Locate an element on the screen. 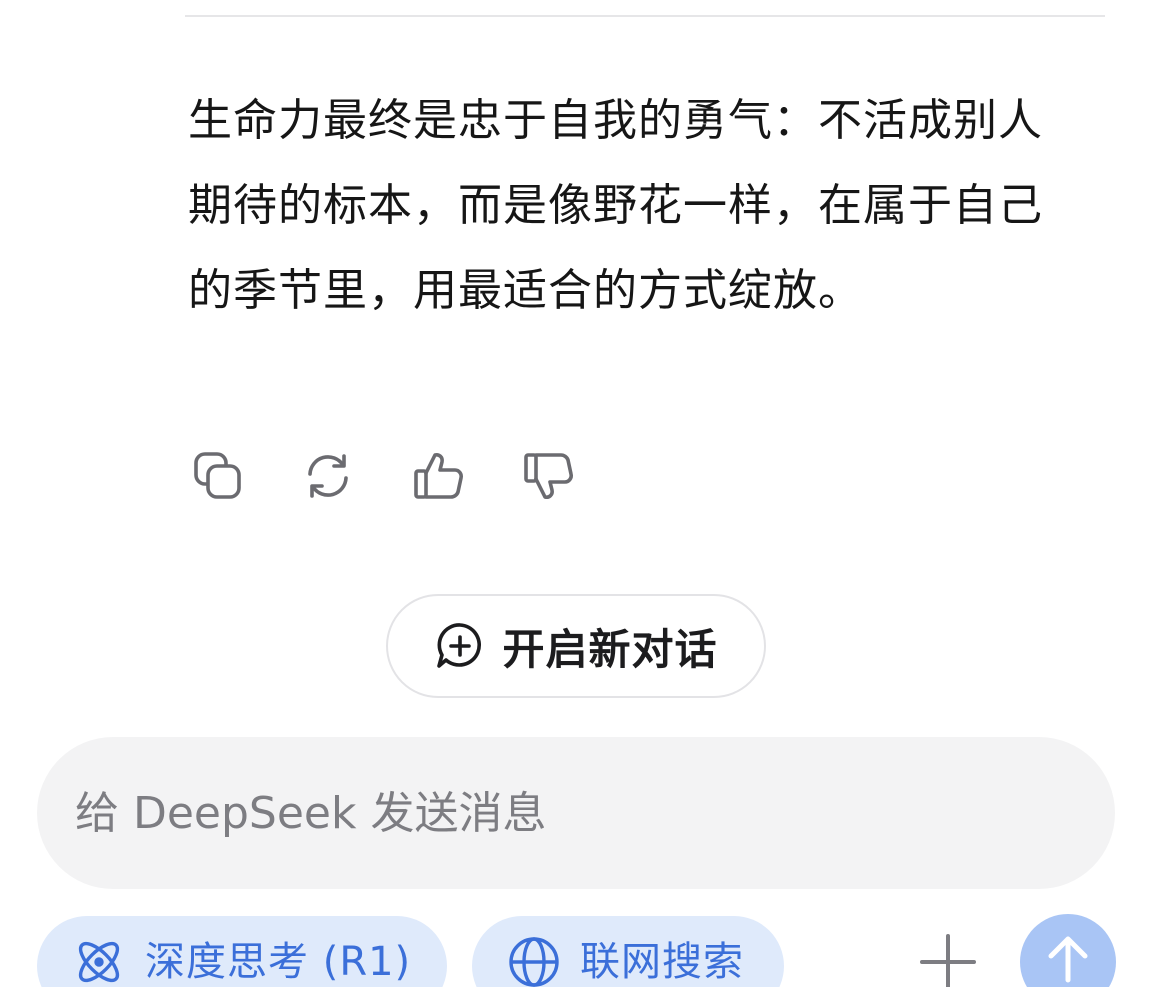 This screenshot has height=987, width=1152. new-chat-button: 开启新对话 is located at coordinates (576, 646).